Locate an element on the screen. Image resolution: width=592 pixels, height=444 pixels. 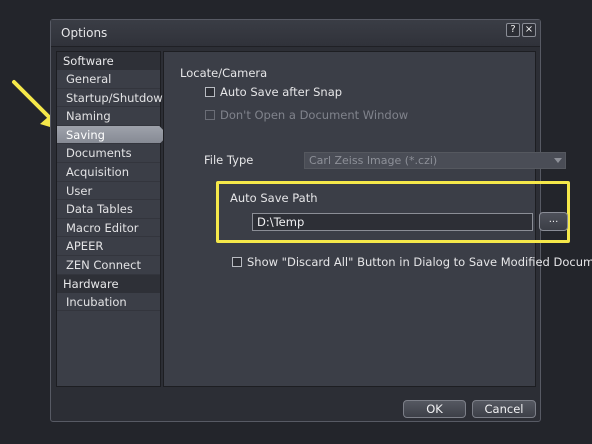
close-button: × is located at coordinates (529, 30).